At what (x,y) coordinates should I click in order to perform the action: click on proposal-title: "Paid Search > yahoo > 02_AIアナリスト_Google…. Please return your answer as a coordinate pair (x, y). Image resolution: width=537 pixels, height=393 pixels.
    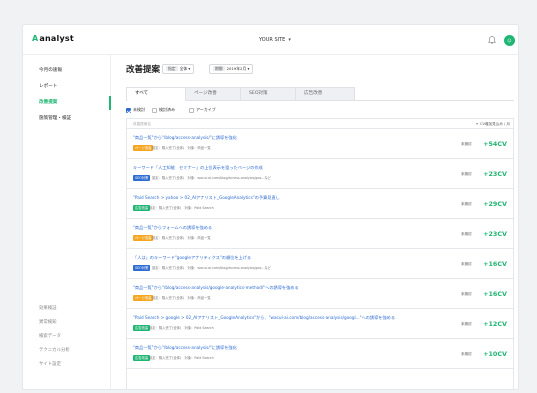
    Looking at the image, I should click on (300, 198).